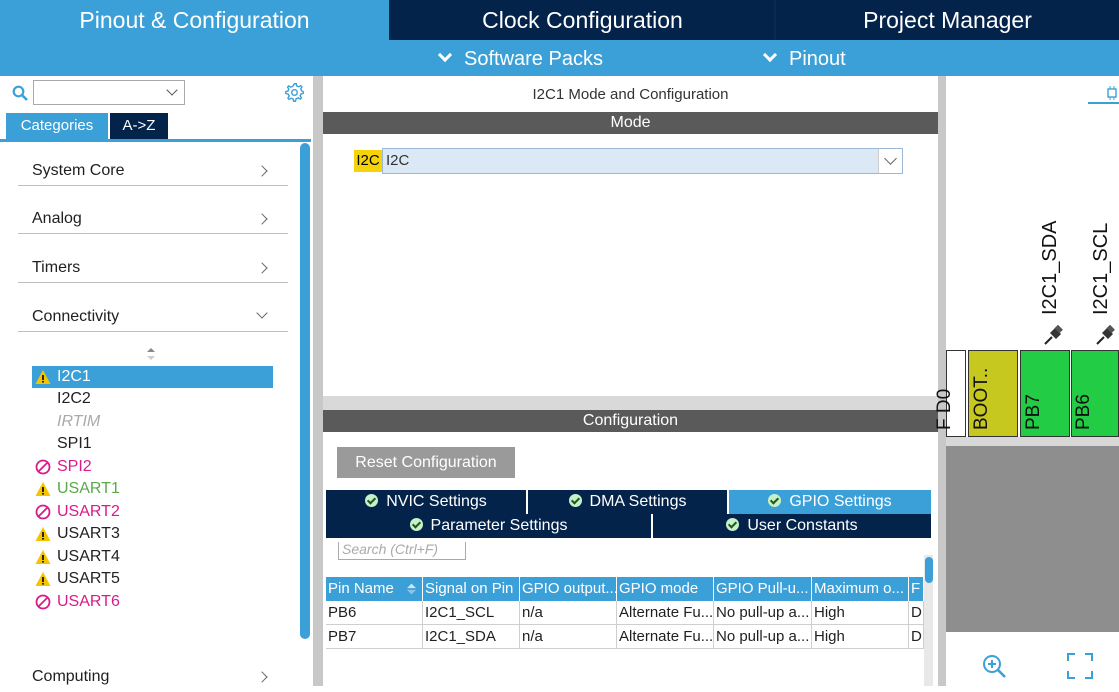 The width and height of the screenshot is (1119, 692). I want to click on header-label: Pin Name, so click(361, 588).